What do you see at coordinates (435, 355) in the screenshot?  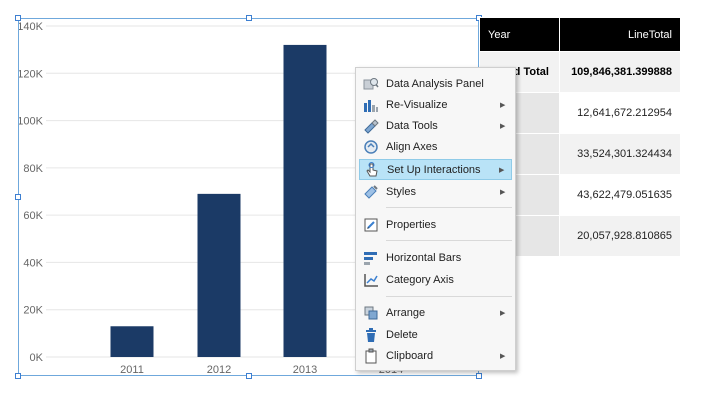 I see `menu-item-clipboard: Clipboard ▶` at bounding box center [435, 355].